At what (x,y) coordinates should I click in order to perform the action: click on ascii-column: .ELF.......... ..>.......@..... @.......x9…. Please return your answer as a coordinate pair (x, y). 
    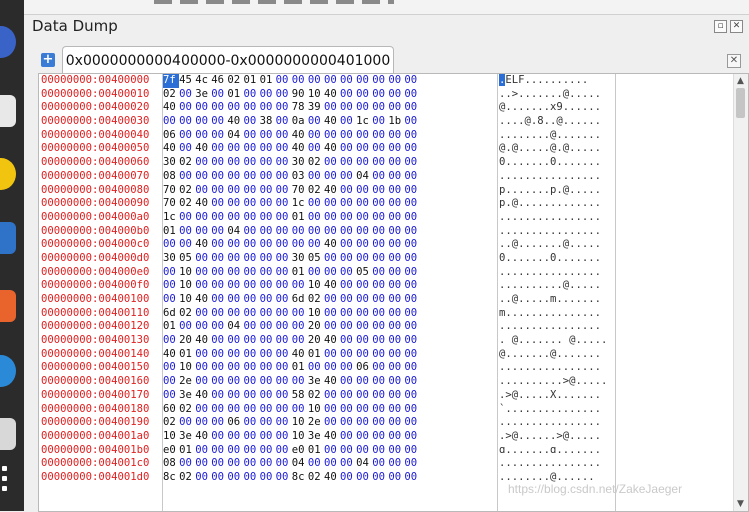
    Looking at the image, I should click on (556, 279).